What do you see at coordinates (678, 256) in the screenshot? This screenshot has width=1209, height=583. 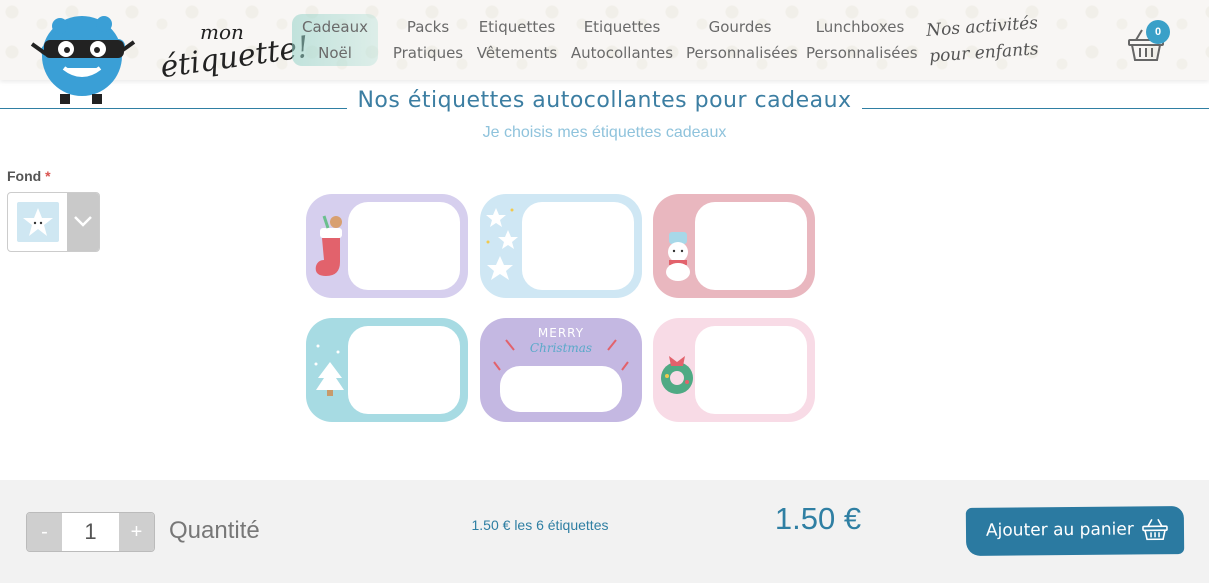 I see `snowman-icon` at bounding box center [678, 256].